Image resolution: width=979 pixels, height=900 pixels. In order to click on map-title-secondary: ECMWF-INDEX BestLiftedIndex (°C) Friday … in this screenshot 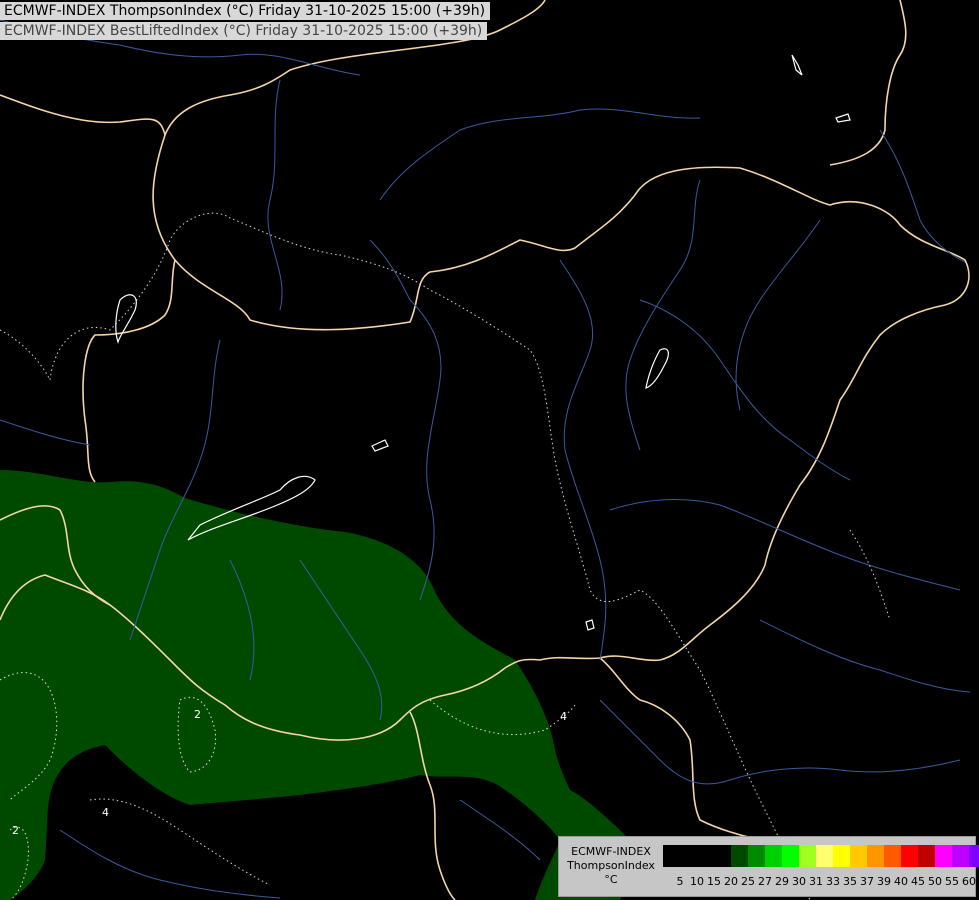, I will do `click(244, 31)`.